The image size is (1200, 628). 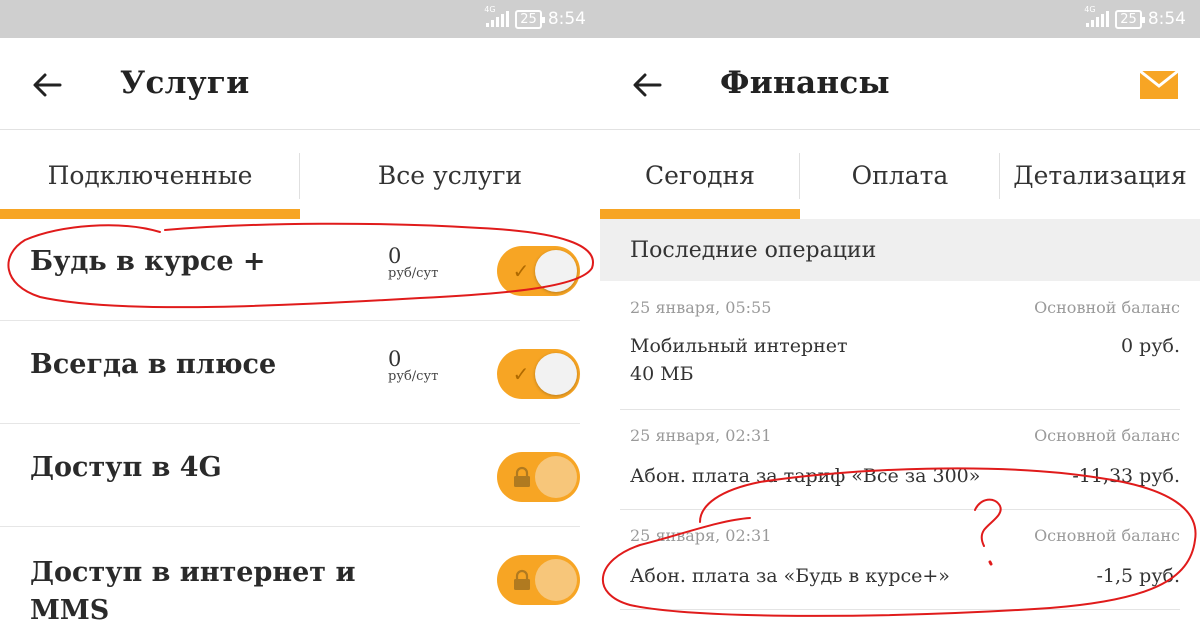 What do you see at coordinates (739, 360) in the screenshot?
I see `operation-description: Мобильный интернет 40 МБ` at bounding box center [739, 360].